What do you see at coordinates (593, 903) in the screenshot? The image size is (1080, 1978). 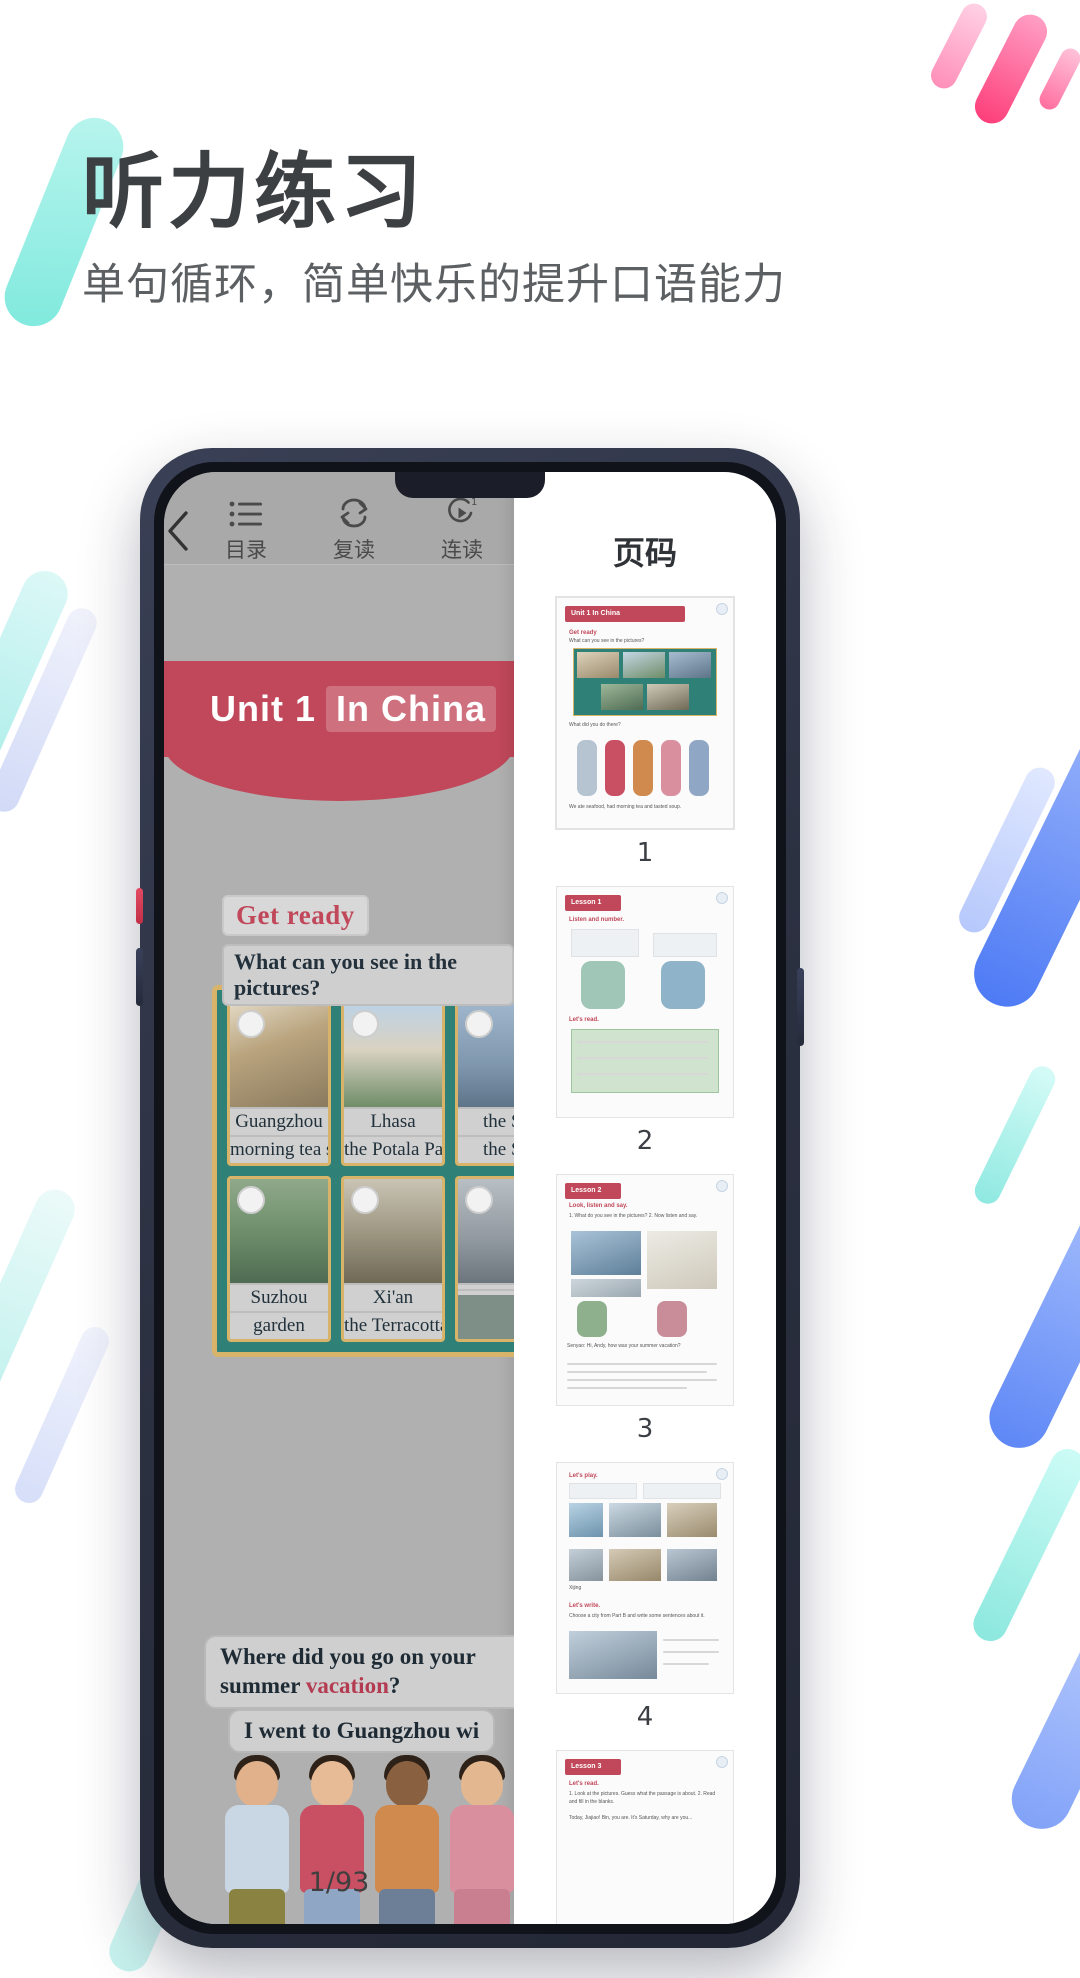 I see `thumb-unit-band: Lesson 1` at bounding box center [593, 903].